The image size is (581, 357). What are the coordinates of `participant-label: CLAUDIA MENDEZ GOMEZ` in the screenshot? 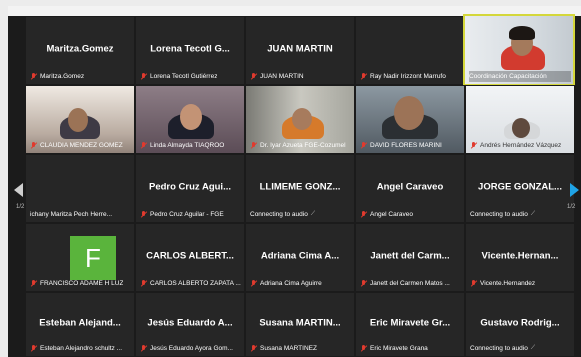 It's located at (81, 145).